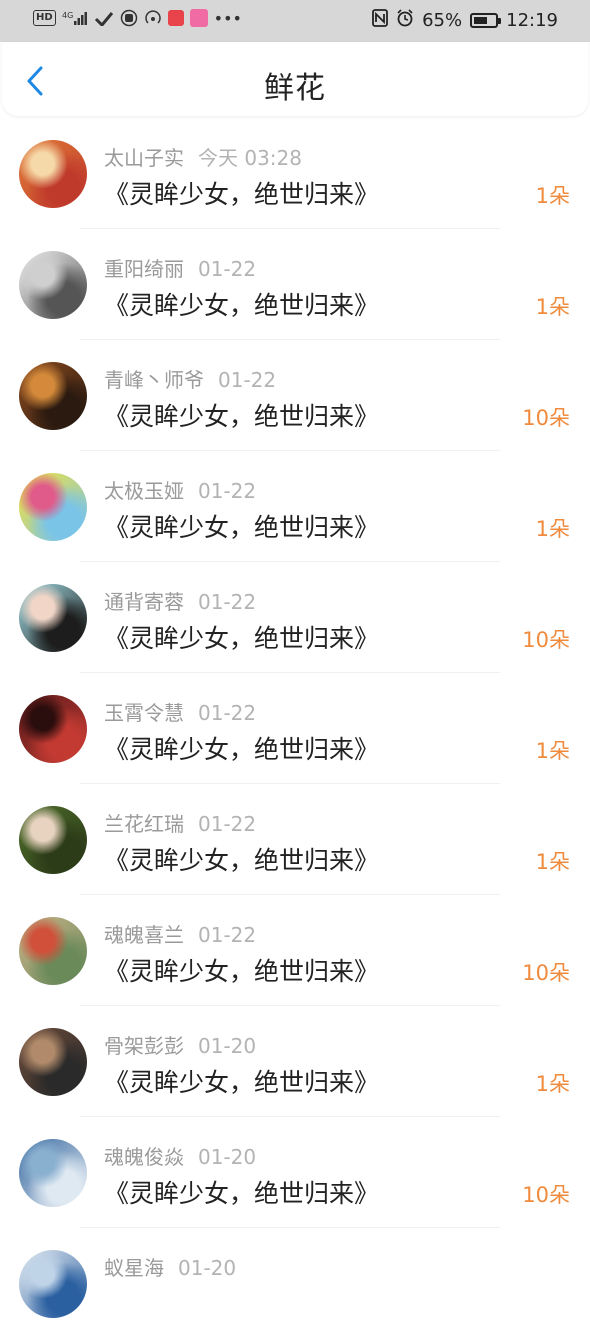 Image resolution: width=590 pixels, height=1339 pixels. I want to click on list-item: 玉霄令慧 01-22 《灵眸少女，绝世归来》 1朵, so click(295, 728).